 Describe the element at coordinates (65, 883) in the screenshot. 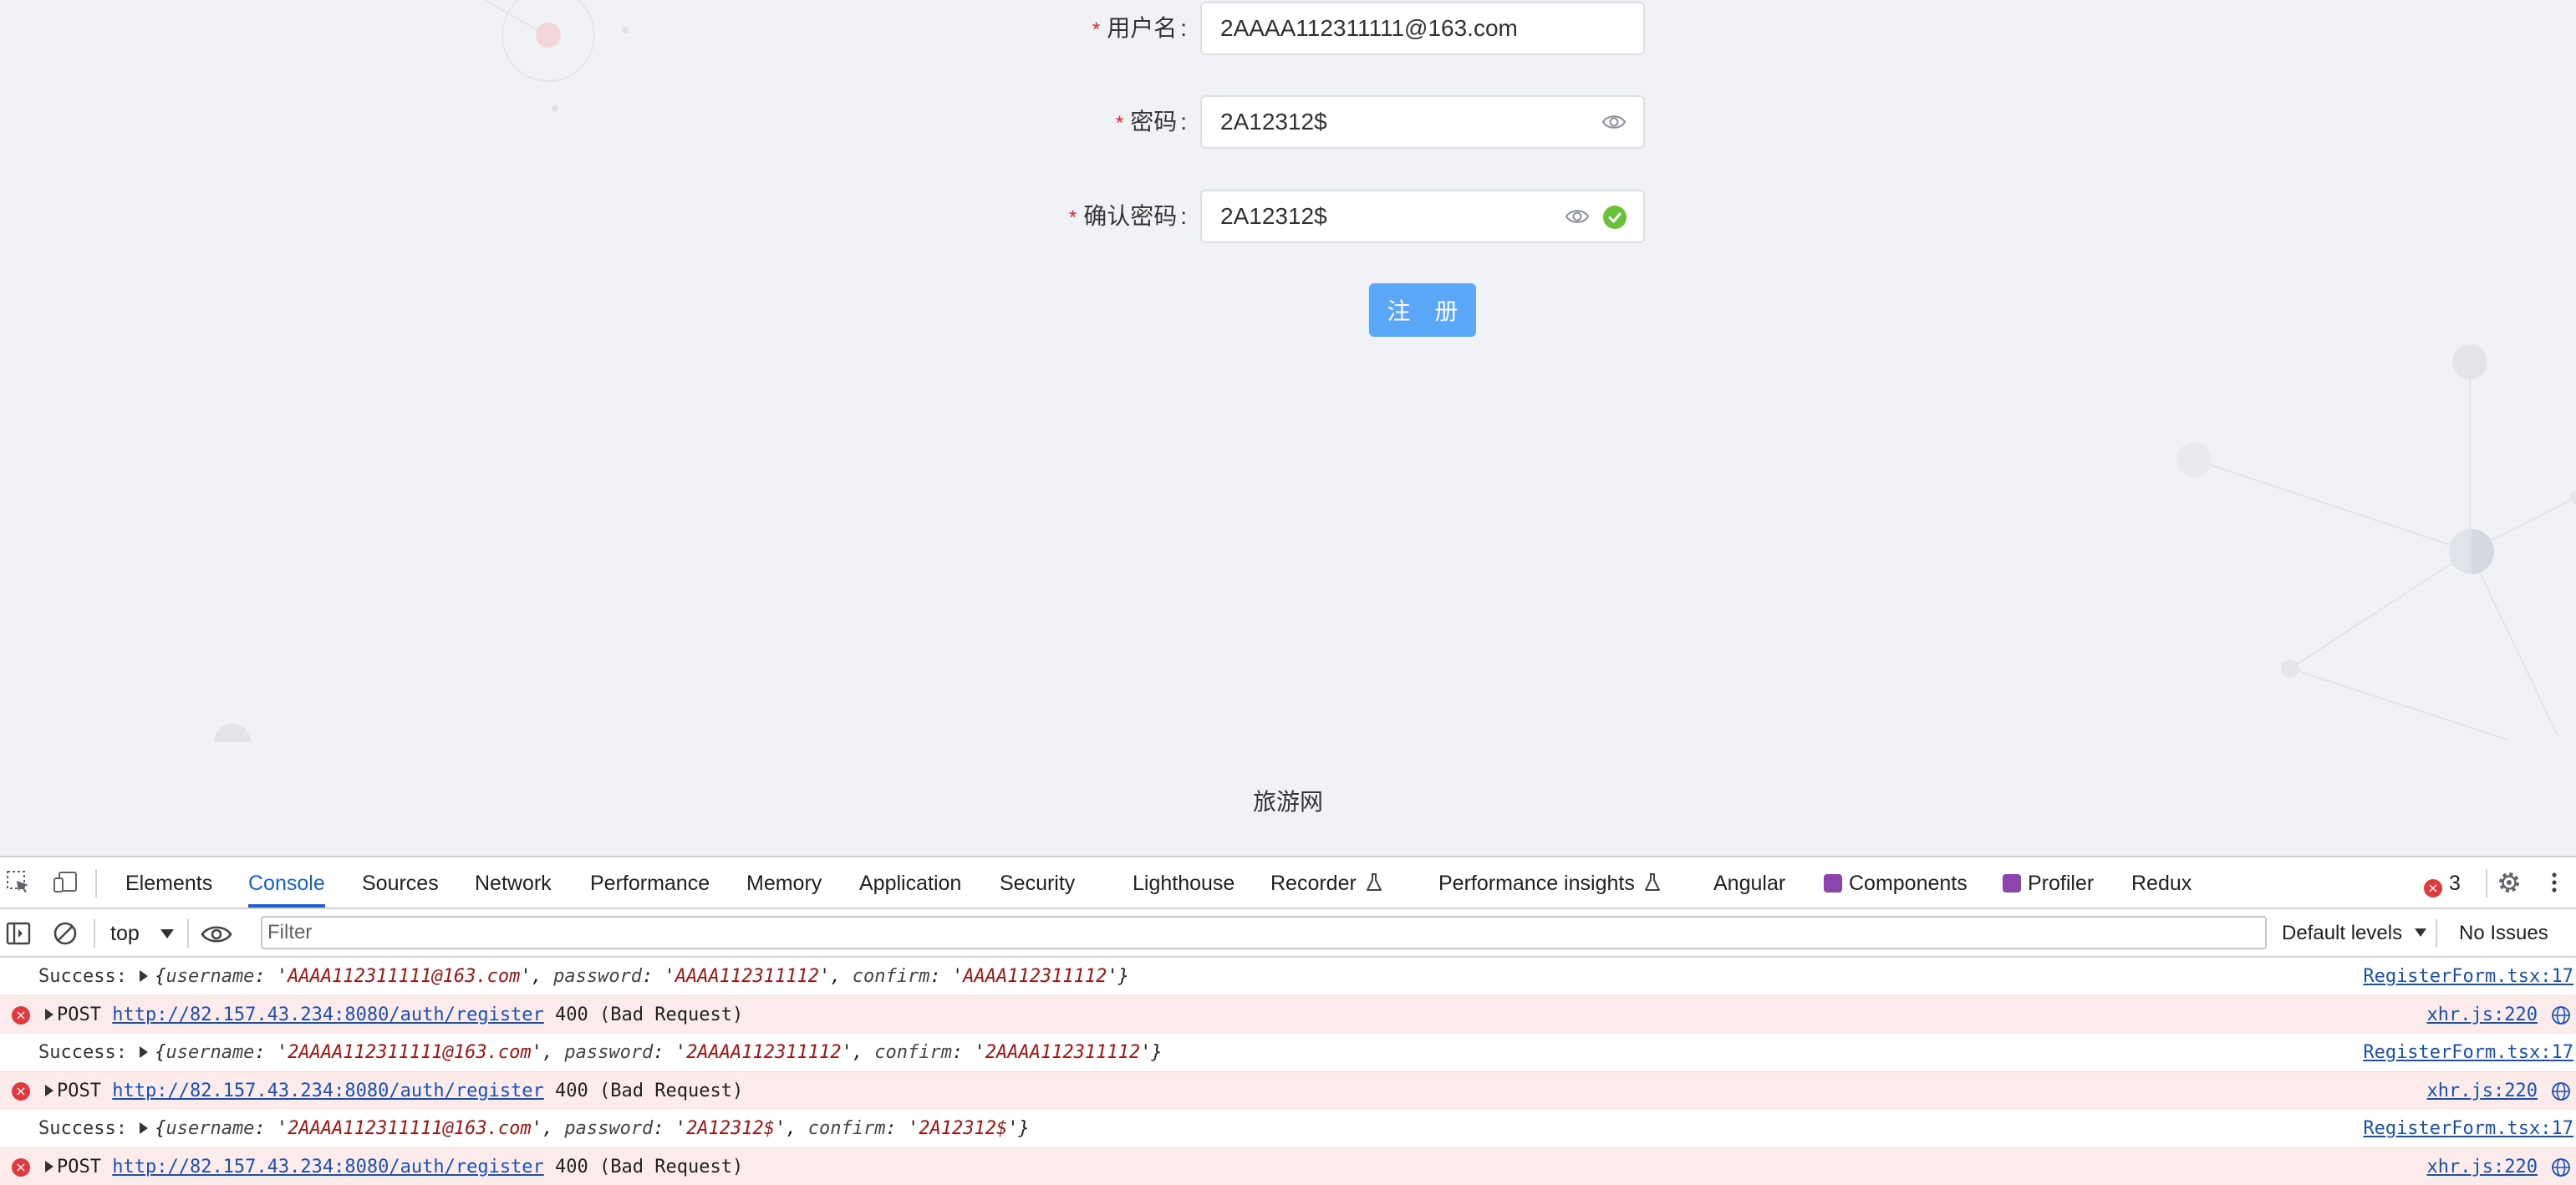

I see `device-toolbar-icon` at that location.